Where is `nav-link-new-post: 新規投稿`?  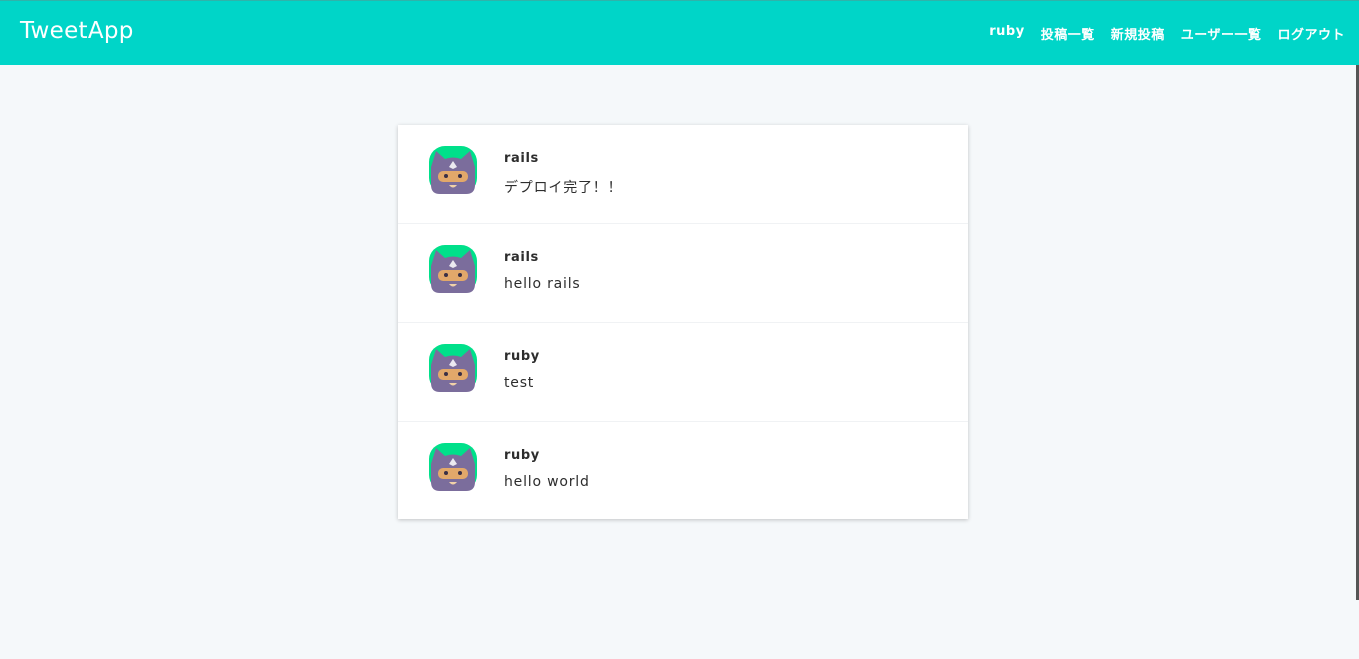
nav-link-new-post: 新規投稿 is located at coordinates (1138, 33).